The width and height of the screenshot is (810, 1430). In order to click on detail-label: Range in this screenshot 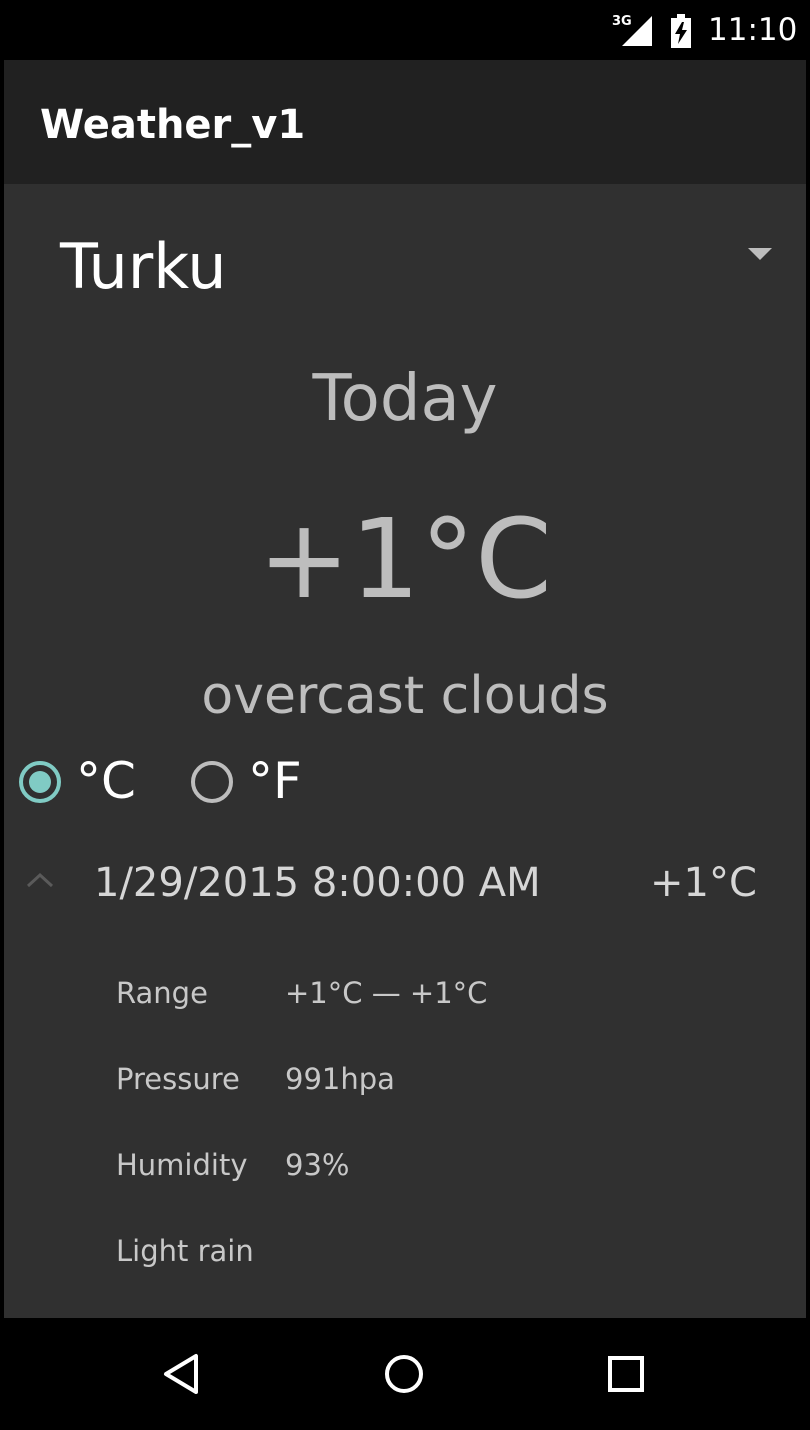, I will do `click(162, 993)`.